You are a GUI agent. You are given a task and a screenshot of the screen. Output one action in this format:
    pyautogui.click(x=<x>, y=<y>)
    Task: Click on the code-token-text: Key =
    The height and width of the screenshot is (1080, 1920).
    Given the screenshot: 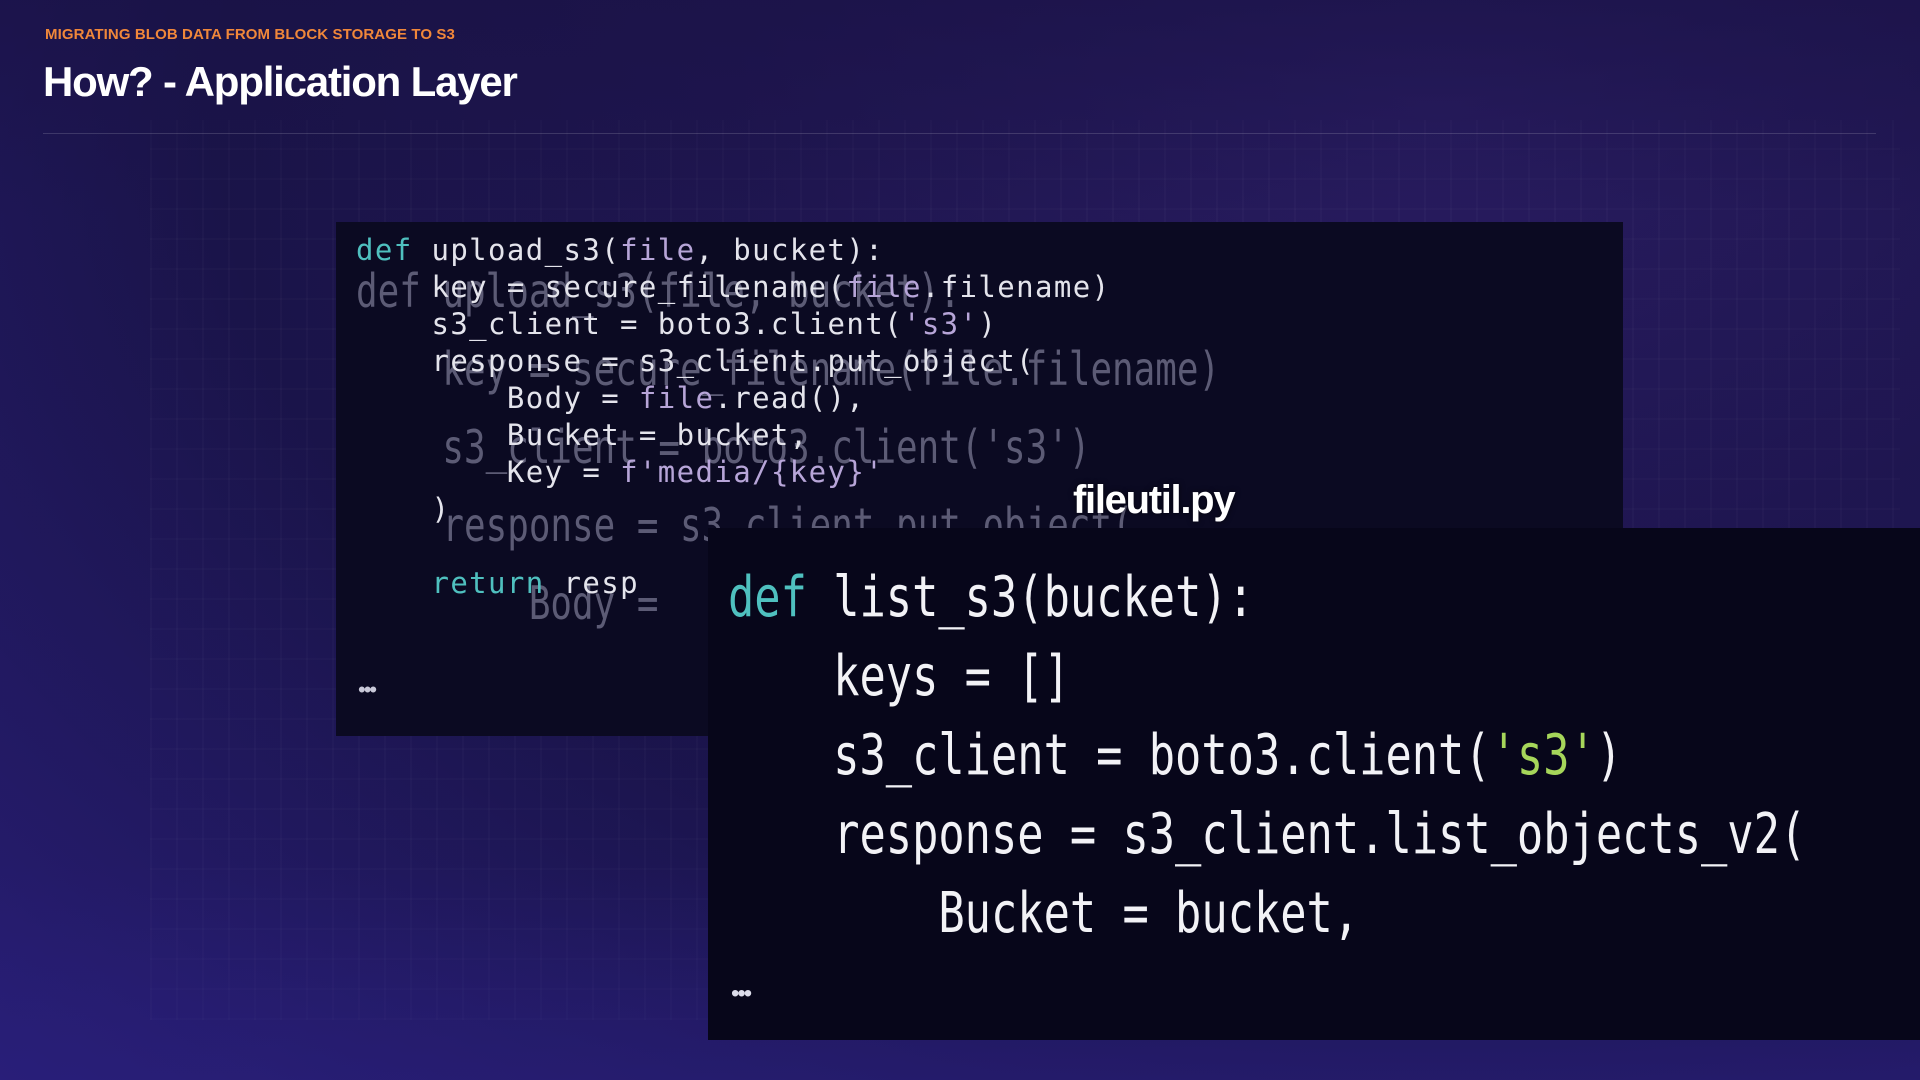 What is the action you would take?
    pyautogui.click(x=563, y=472)
    